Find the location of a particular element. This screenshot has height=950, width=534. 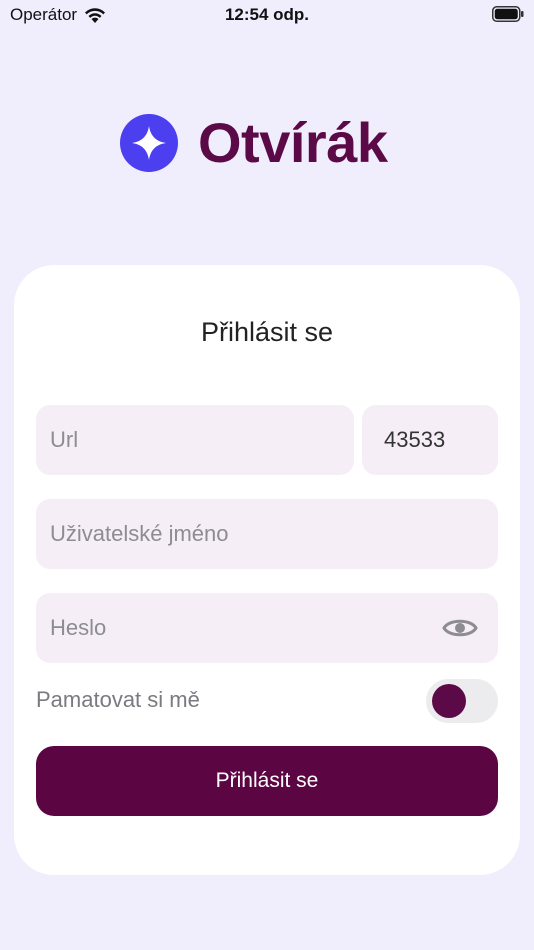

battery-icon is located at coordinates (508, 14).